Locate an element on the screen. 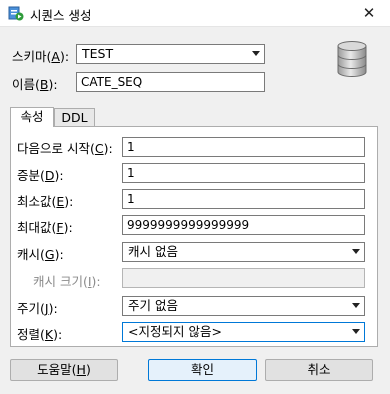 This screenshot has height=394, width=390. window-title: 시퀀스 생성 is located at coordinates (61, 15).